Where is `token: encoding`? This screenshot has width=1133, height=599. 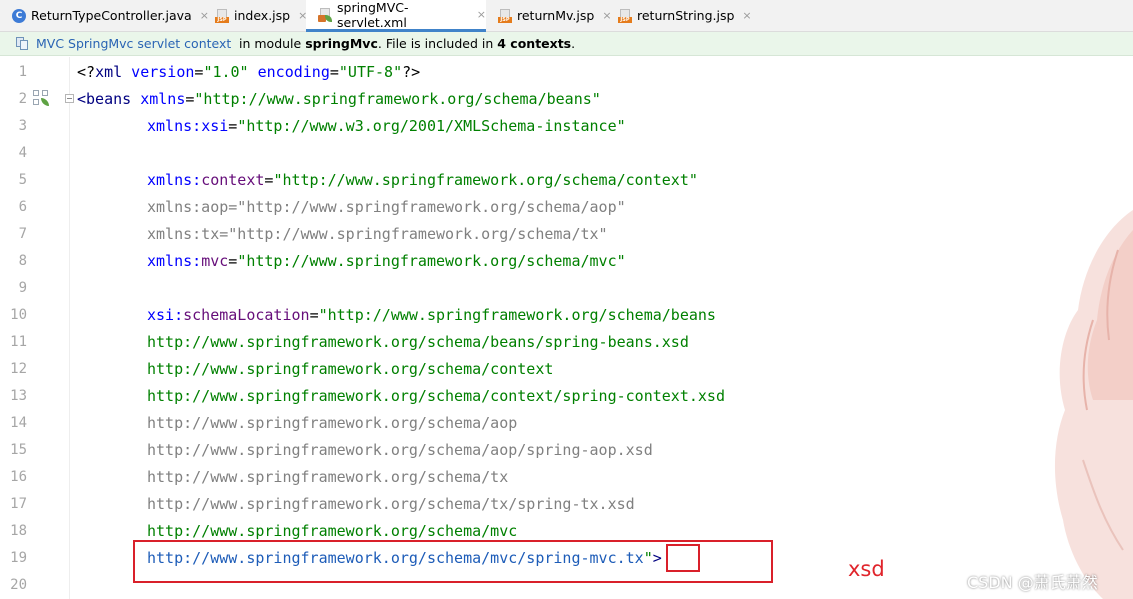
token: encoding is located at coordinates (289, 72).